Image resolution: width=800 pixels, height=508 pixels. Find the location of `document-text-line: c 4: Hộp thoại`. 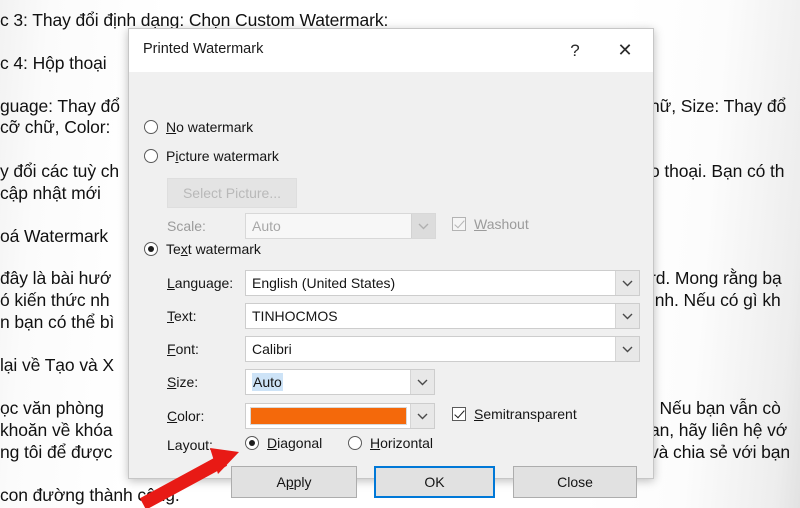

document-text-line: c 4: Hộp thoại is located at coordinates (53, 63).